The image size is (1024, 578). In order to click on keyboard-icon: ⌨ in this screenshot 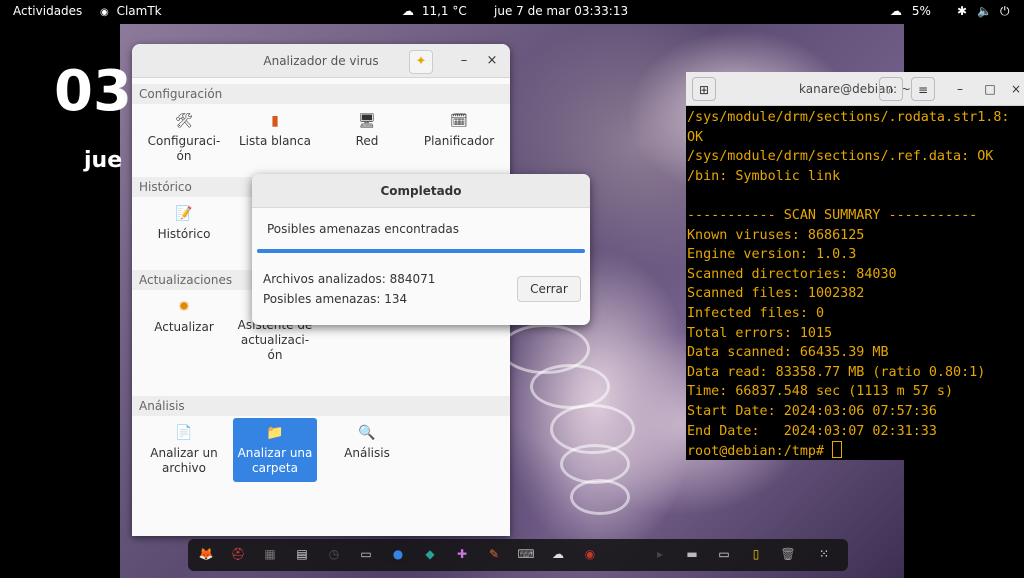, I will do `click(526, 554)`.